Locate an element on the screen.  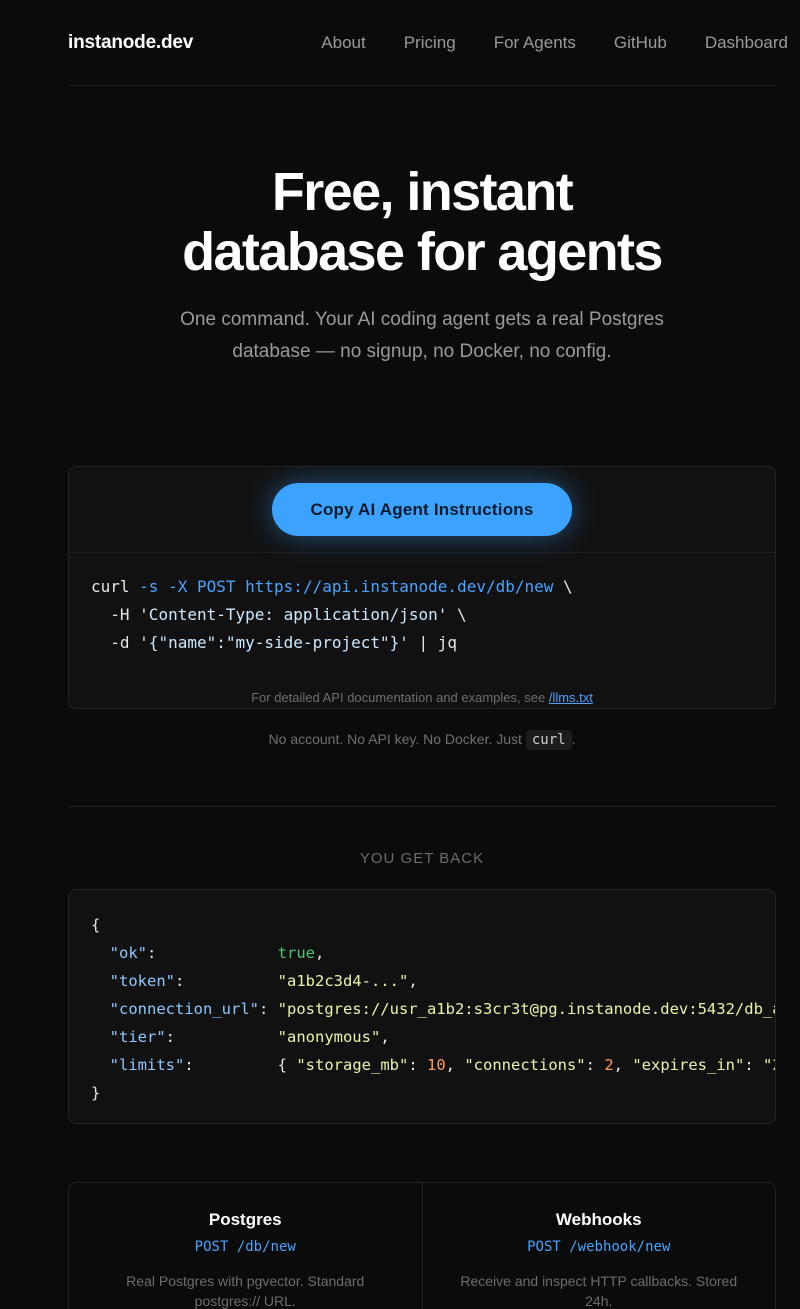
hero-title: Free, instant database for agents is located at coordinates (422, 222).